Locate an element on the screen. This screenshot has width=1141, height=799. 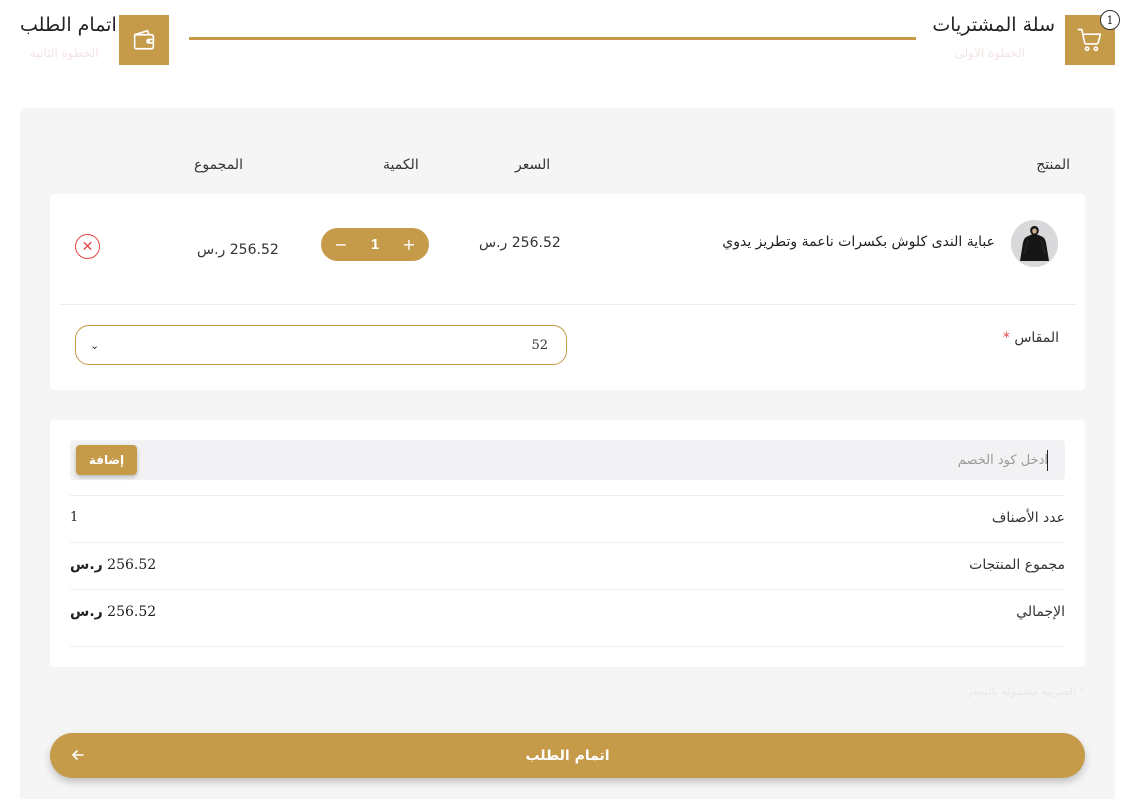
grand-total-label: الإجمالي is located at coordinates (1040, 612).